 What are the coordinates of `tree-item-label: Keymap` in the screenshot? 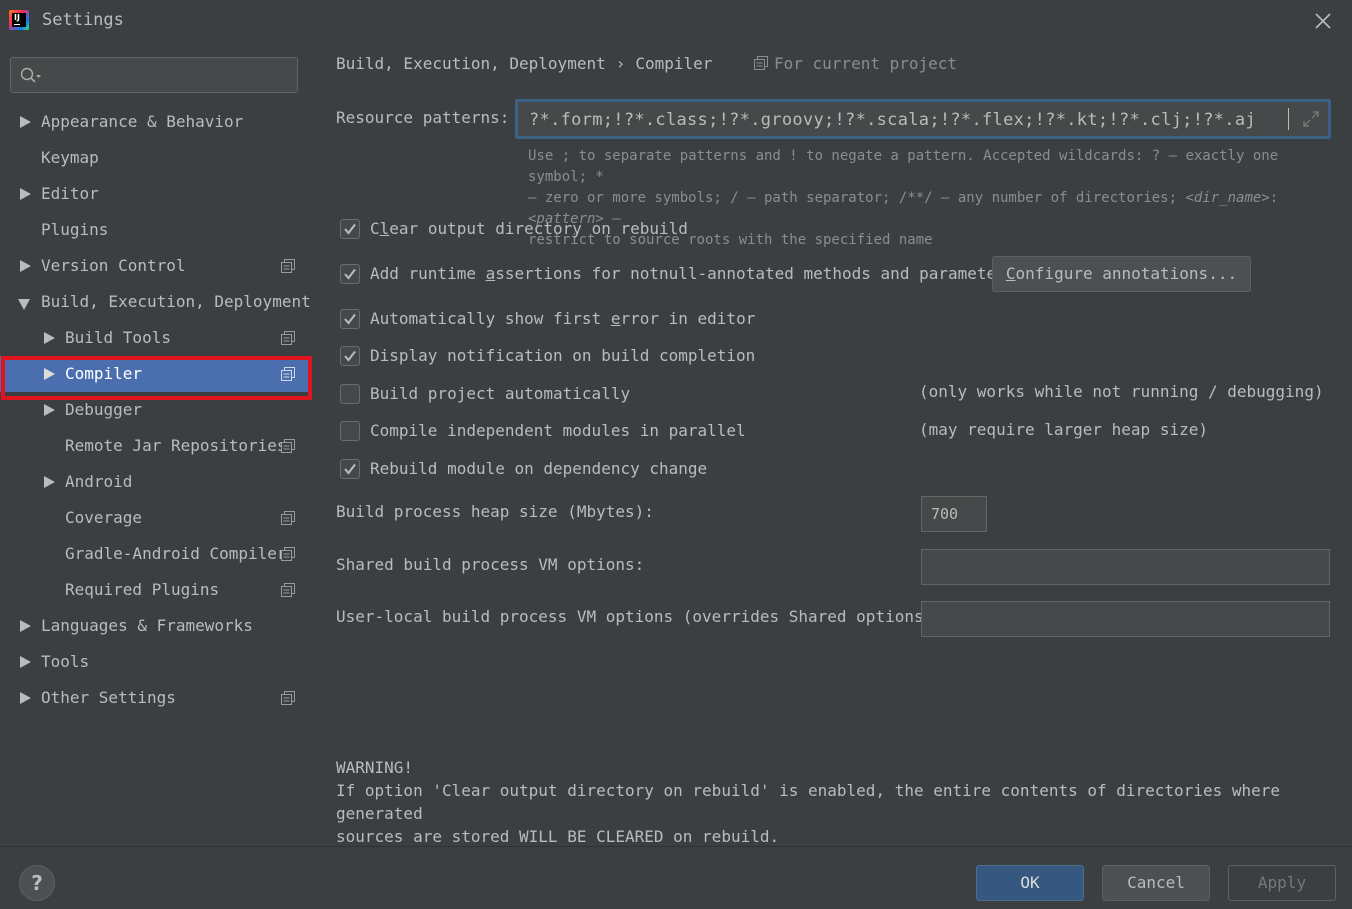 It's located at (70, 157).